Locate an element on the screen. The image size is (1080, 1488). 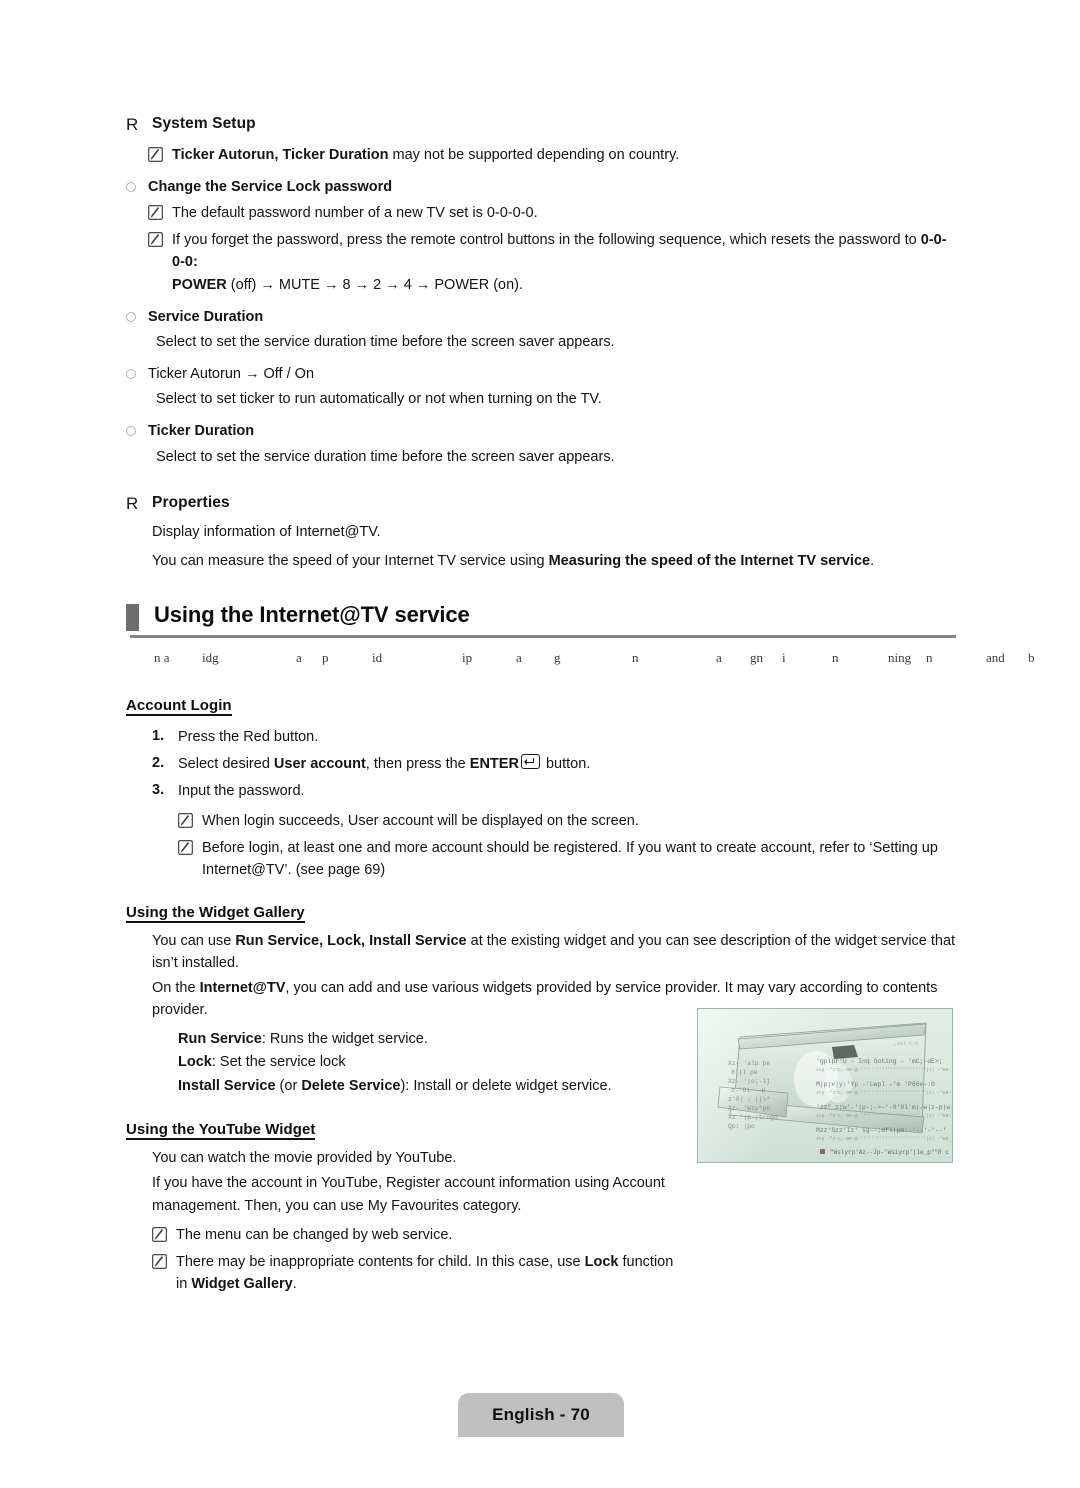
properties-heading: Properties is located at coordinates (191, 502).